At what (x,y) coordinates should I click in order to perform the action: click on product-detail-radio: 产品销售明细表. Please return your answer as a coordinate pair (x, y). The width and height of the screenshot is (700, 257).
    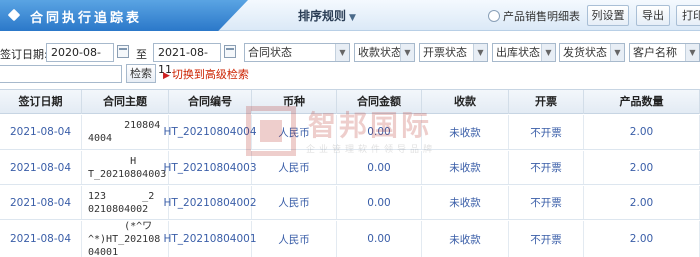
    Looking at the image, I should click on (534, 16).